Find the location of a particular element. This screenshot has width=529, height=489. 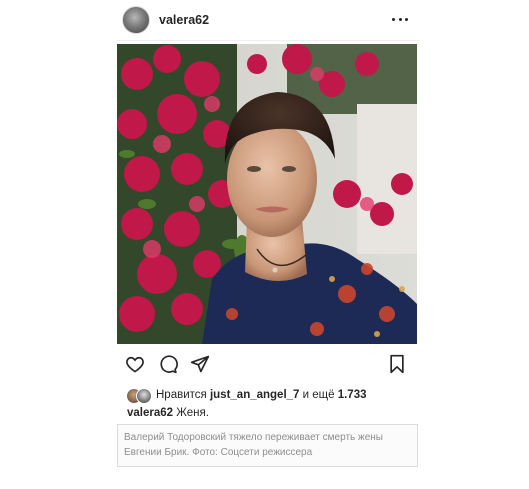

post-header: valera62 is located at coordinates (268, 20).